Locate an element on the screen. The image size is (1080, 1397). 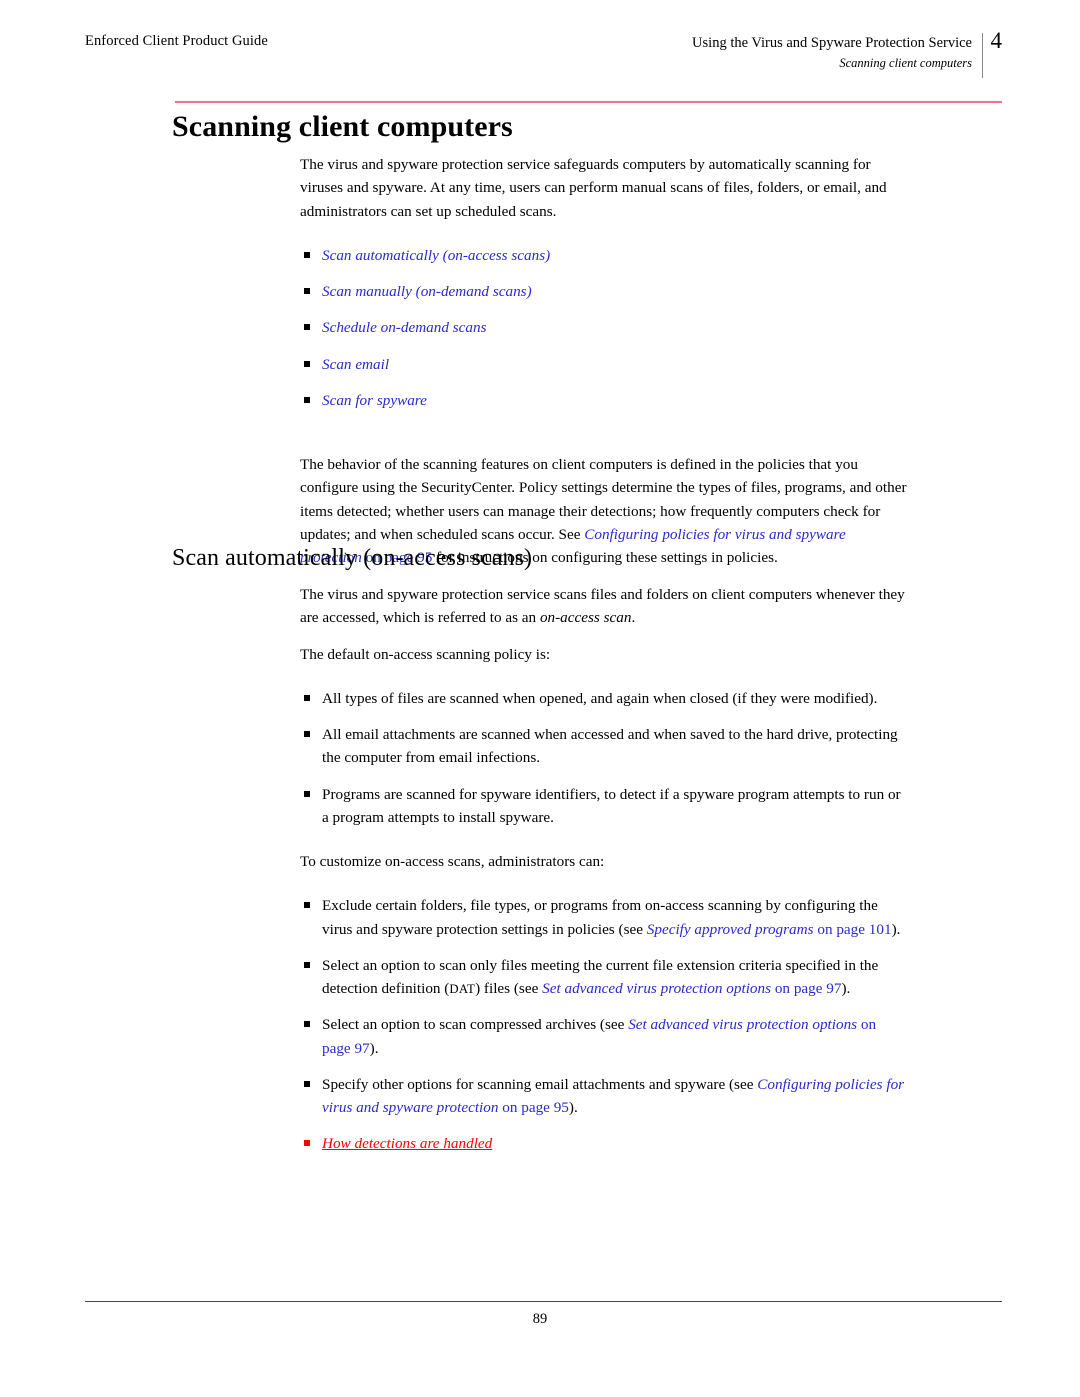
header-subsection-title: Scanning client computers is located at coordinates (905, 63).